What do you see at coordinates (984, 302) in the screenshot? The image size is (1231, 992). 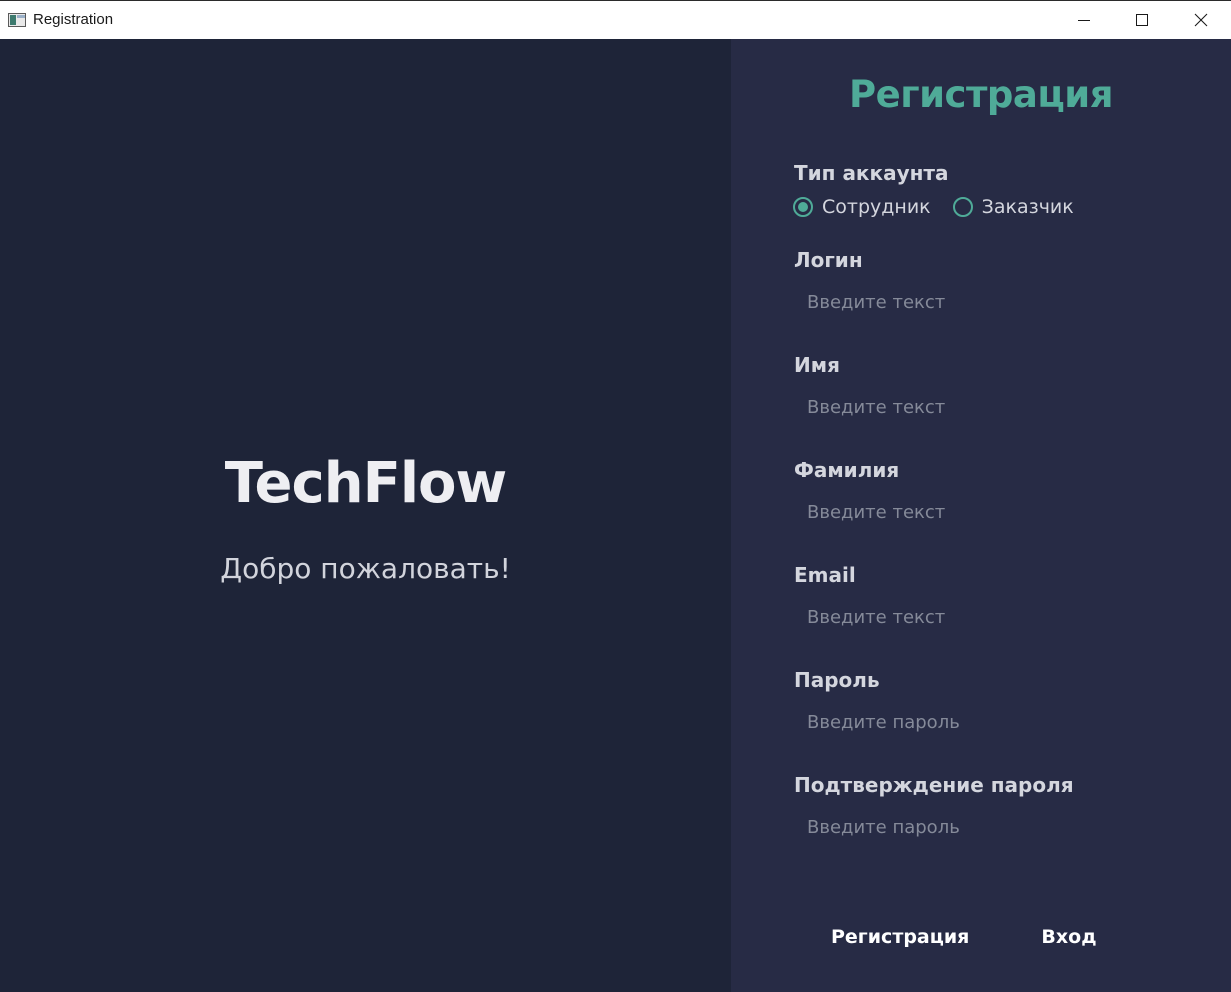 I see `login-input` at bounding box center [984, 302].